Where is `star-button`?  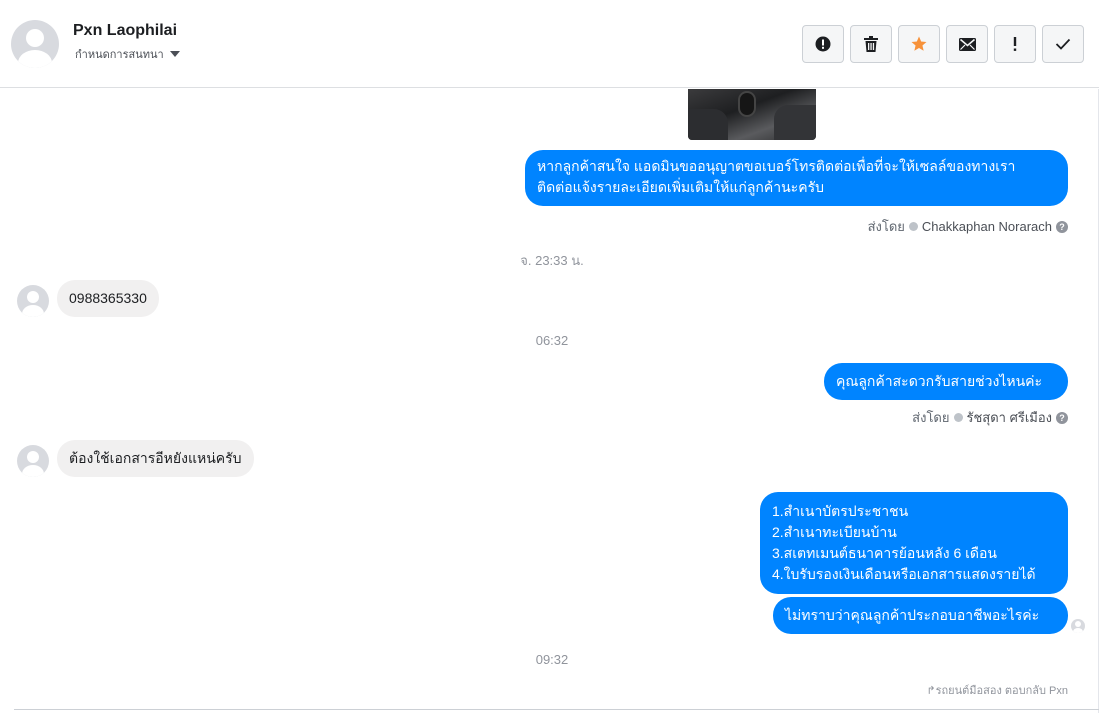 star-button is located at coordinates (919, 44).